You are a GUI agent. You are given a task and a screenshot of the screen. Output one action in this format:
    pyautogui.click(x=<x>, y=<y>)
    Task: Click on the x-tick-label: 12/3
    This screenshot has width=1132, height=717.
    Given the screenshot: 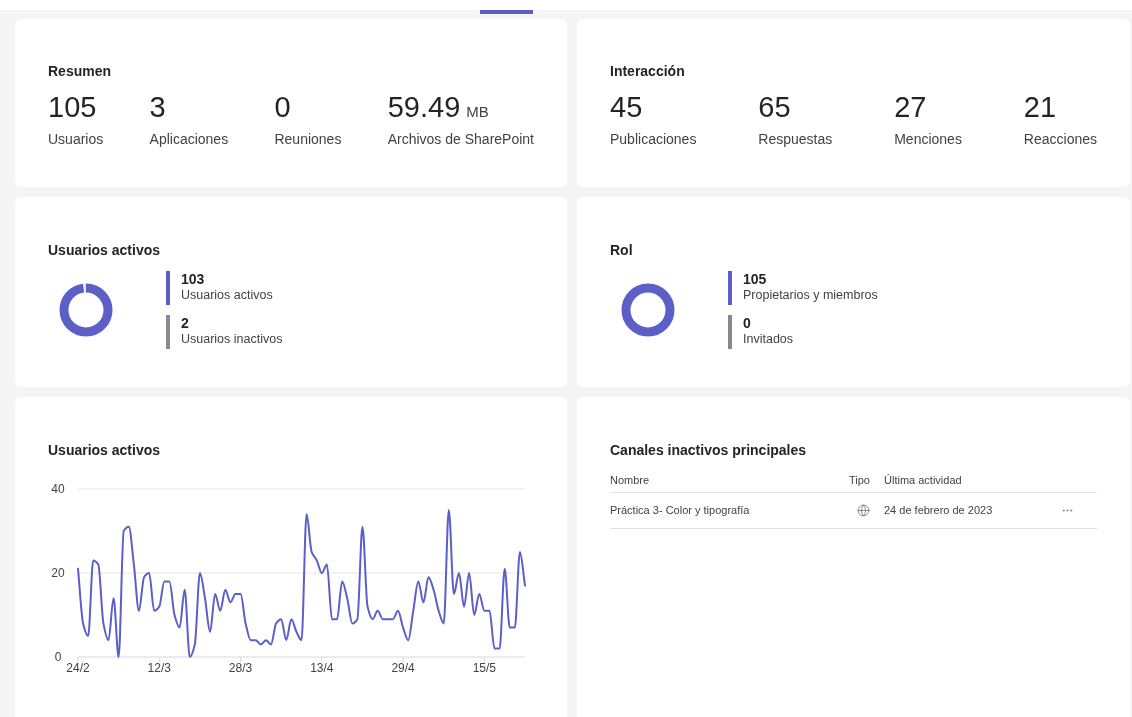 What is the action you would take?
    pyautogui.click(x=159, y=668)
    